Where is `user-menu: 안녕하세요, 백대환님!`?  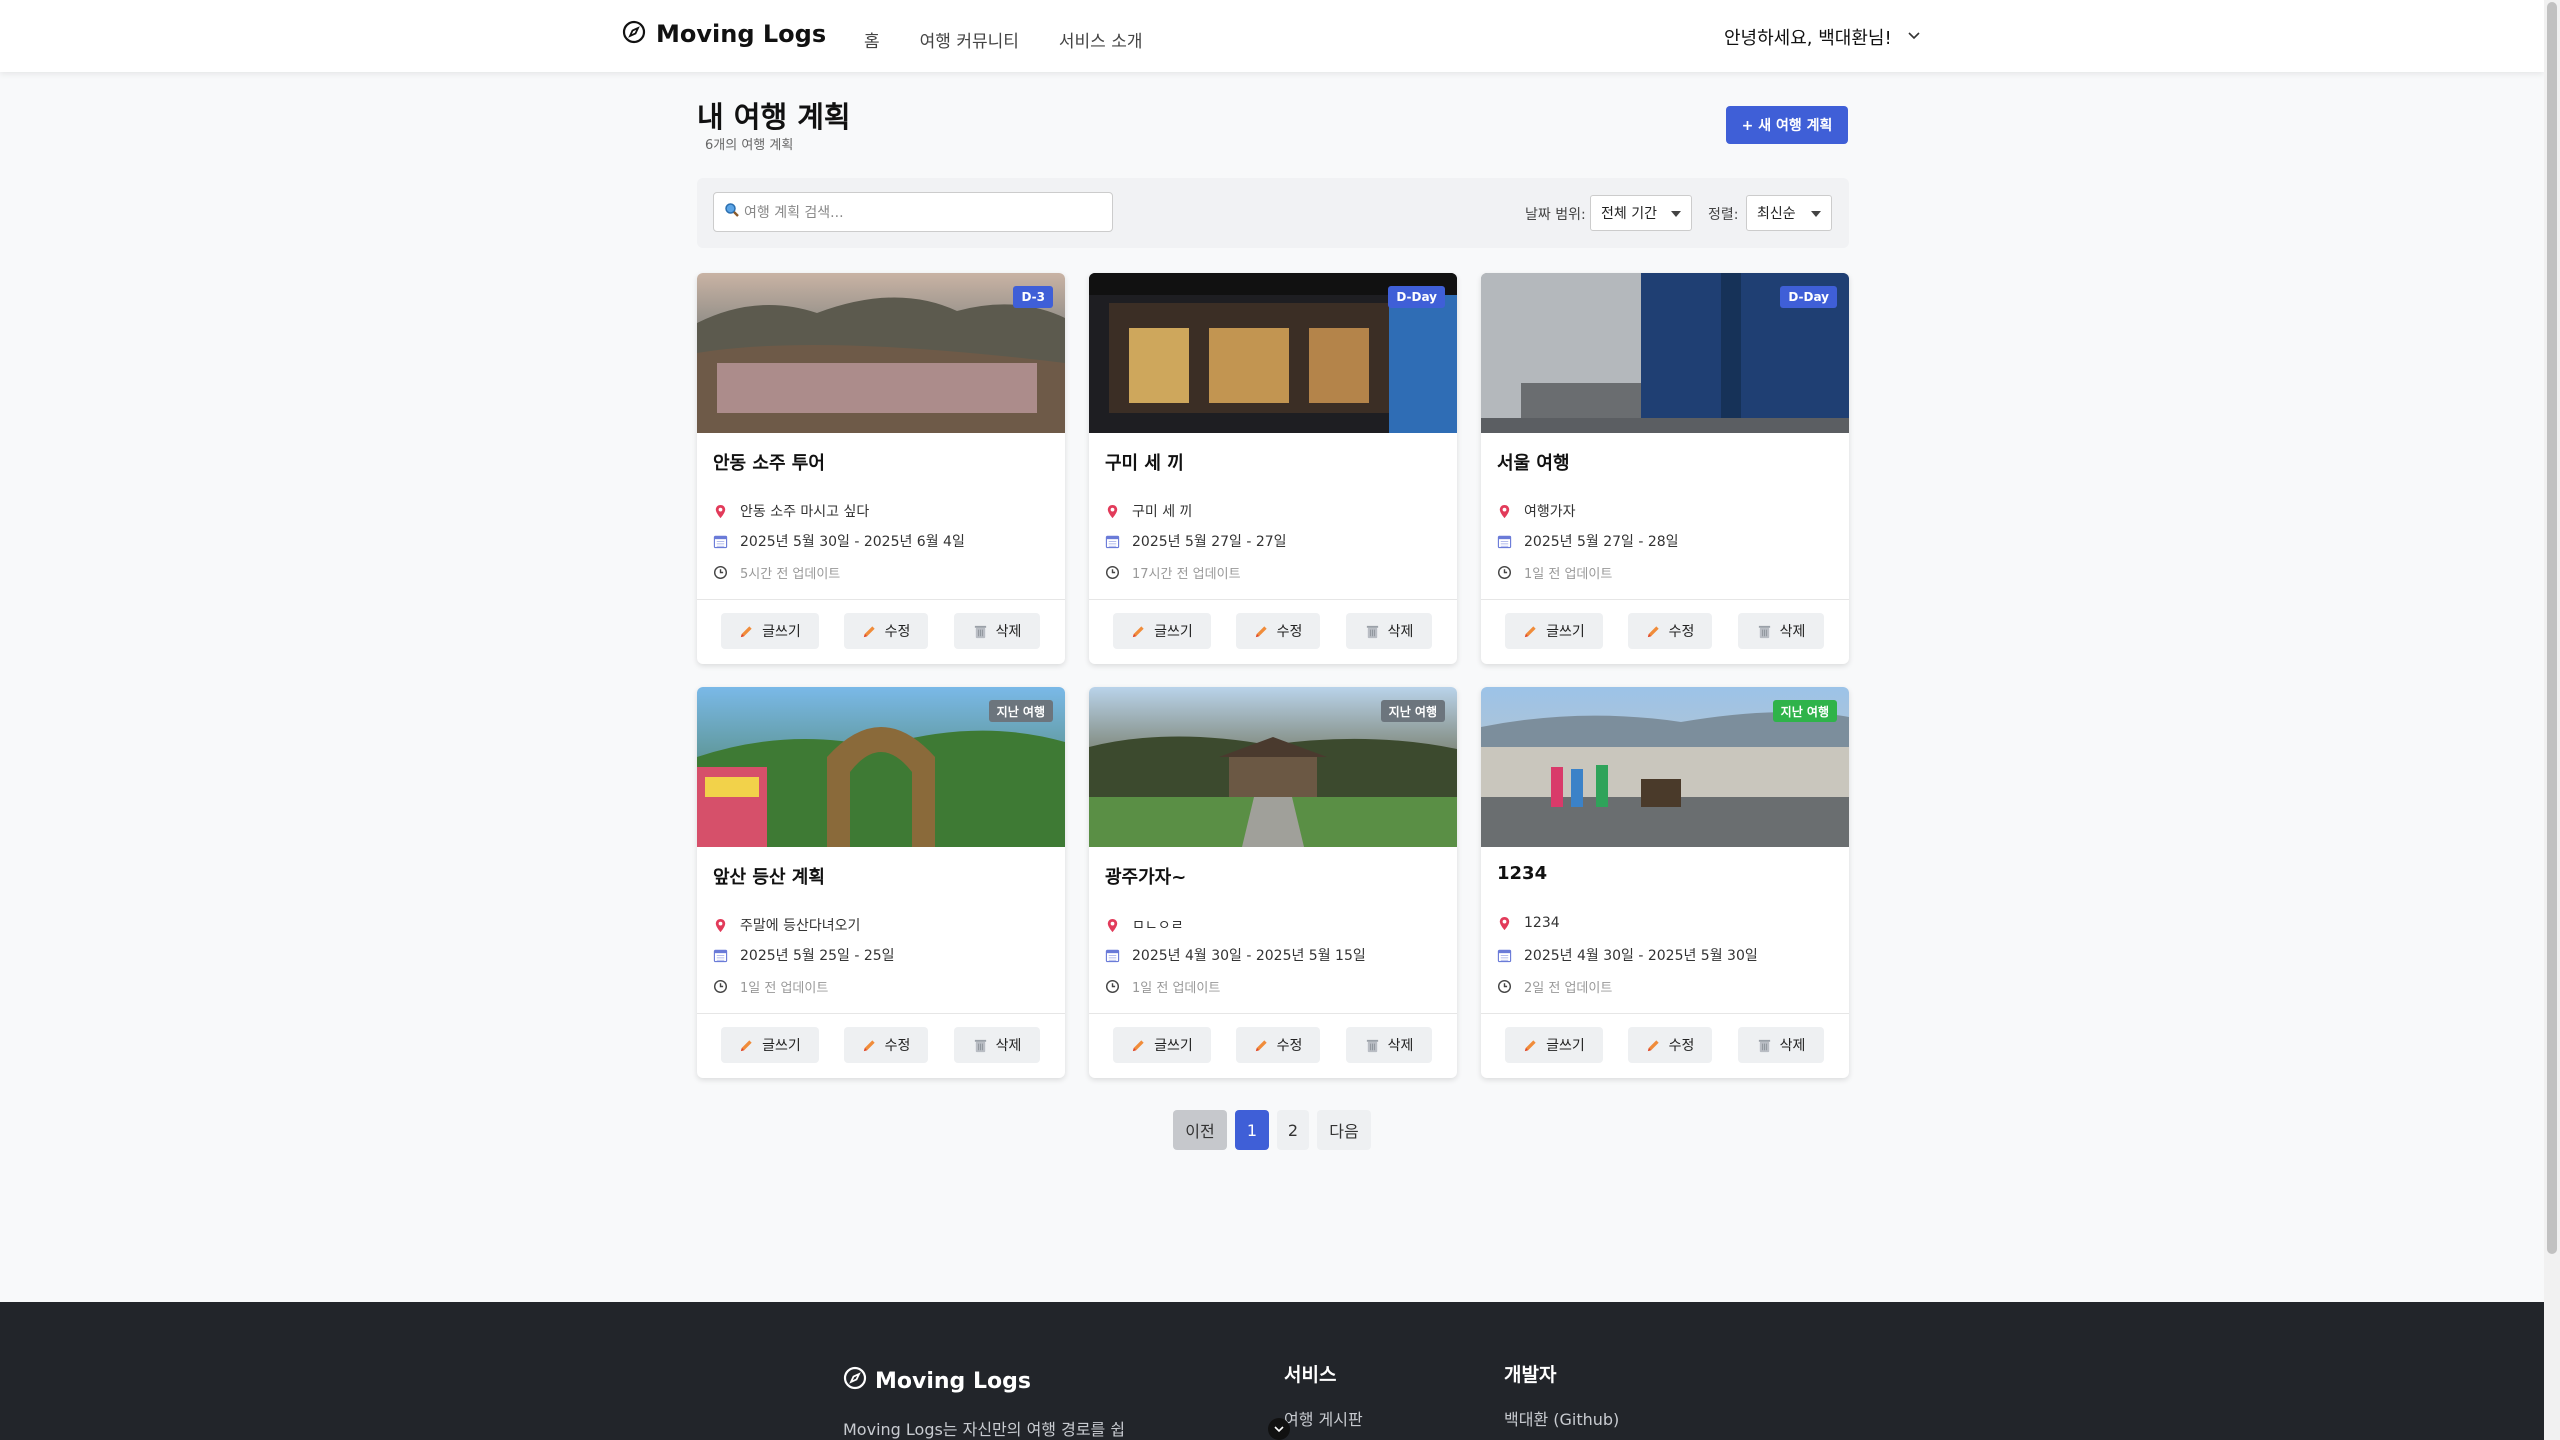 user-menu: 안녕하세요, 백대환님! is located at coordinates (1823, 37).